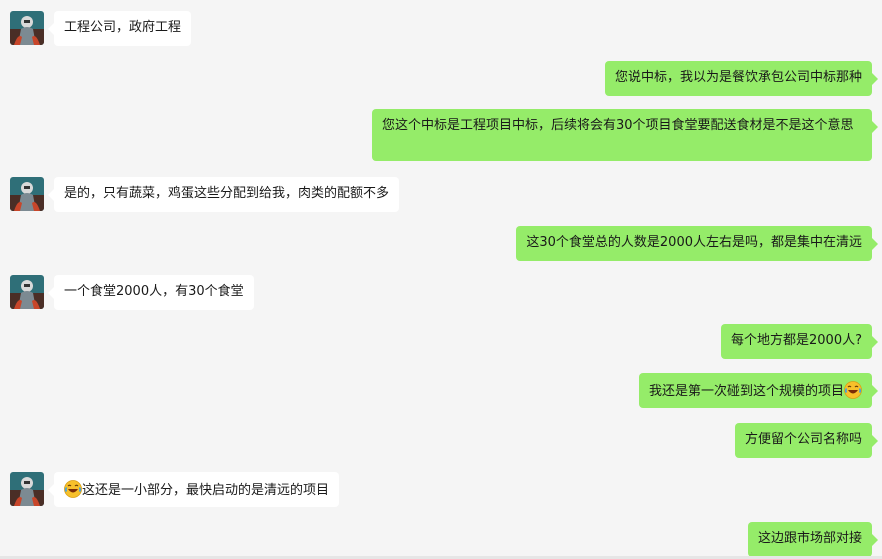 This screenshot has height=559, width=882. What do you see at coordinates (154, 291) in the screenshot?
I see `message-text: 一个食堂2000人，有30个食堂` at bounding box center [154, 291].